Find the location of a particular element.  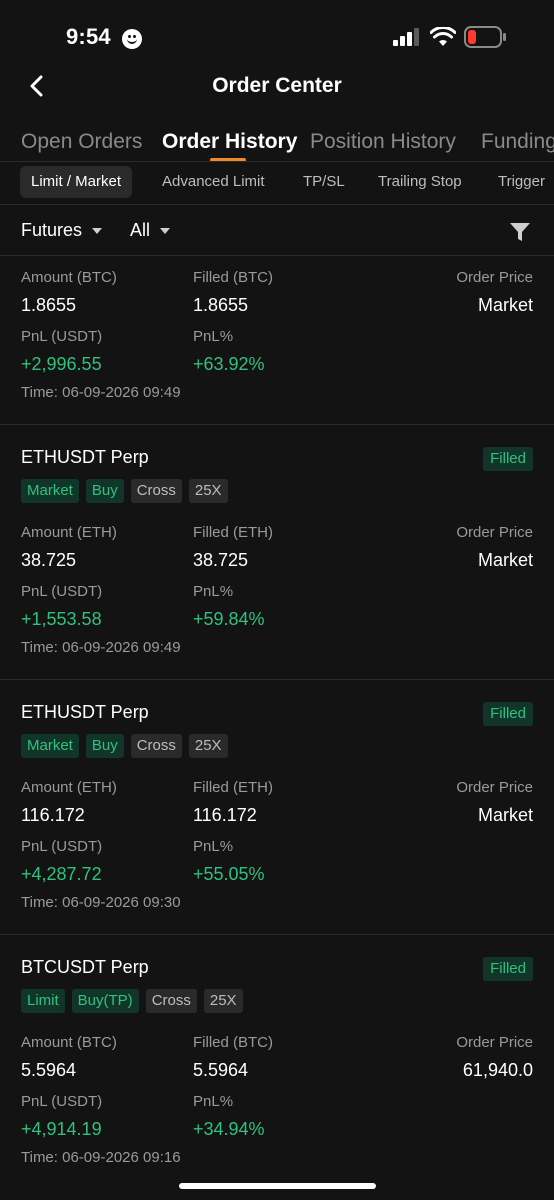

status-time: 9:54 is located at coordinates (88, 36).